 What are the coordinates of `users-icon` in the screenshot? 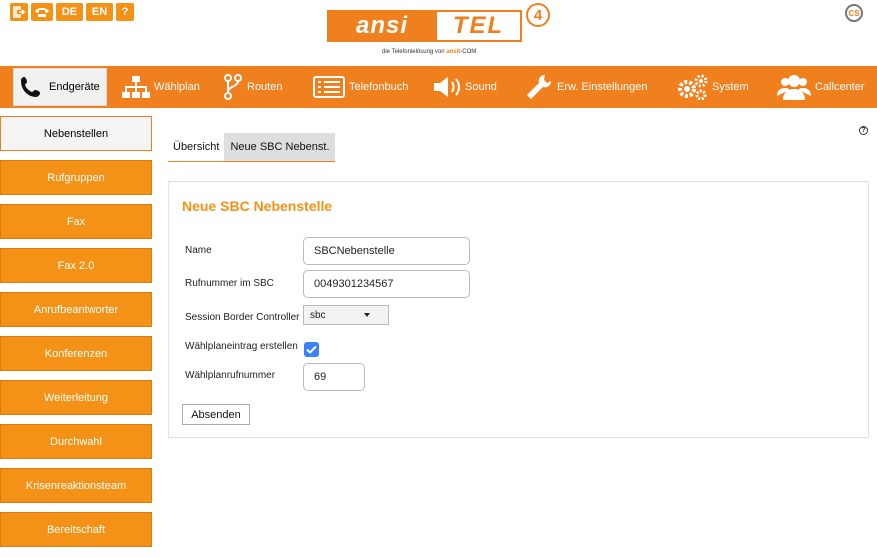 It's located at (794, 87).